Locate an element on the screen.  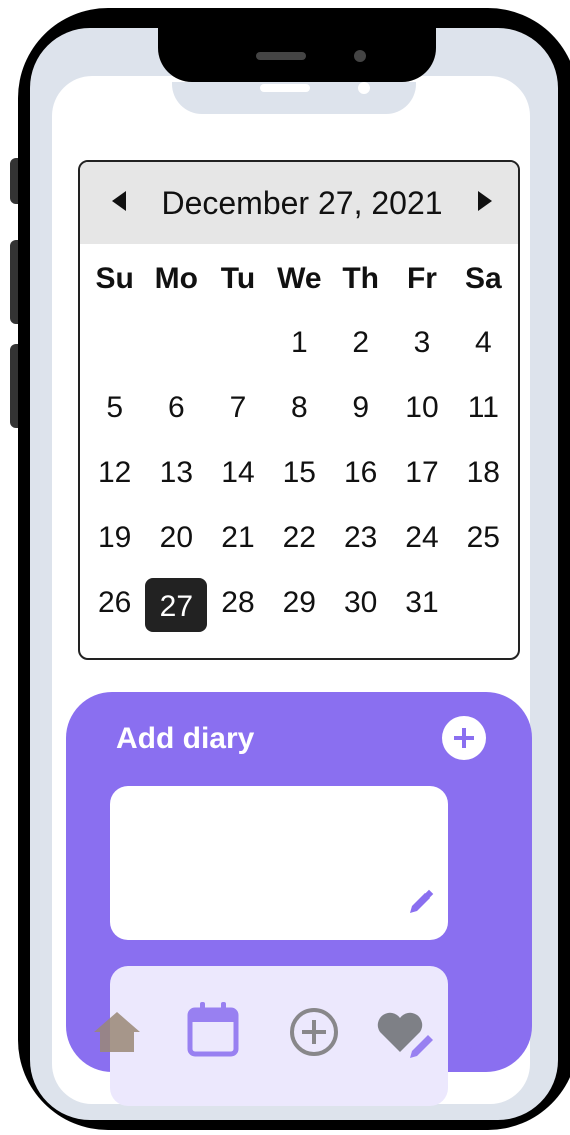
calendar-day-label: 1 is located at coordinates (299, 342).